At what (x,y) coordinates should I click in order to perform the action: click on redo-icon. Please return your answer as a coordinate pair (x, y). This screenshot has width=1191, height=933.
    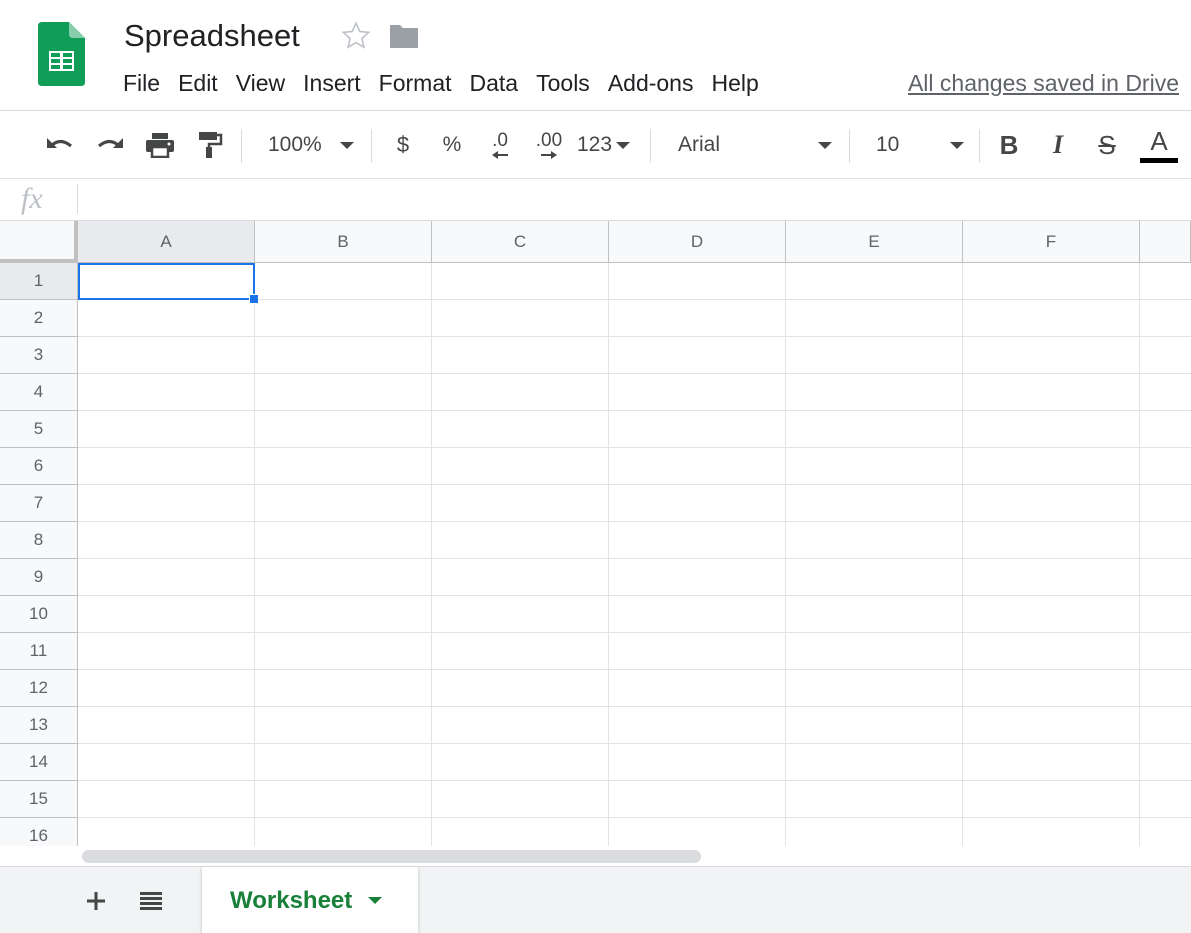
    Looking at the image, I should click on (110, 143).